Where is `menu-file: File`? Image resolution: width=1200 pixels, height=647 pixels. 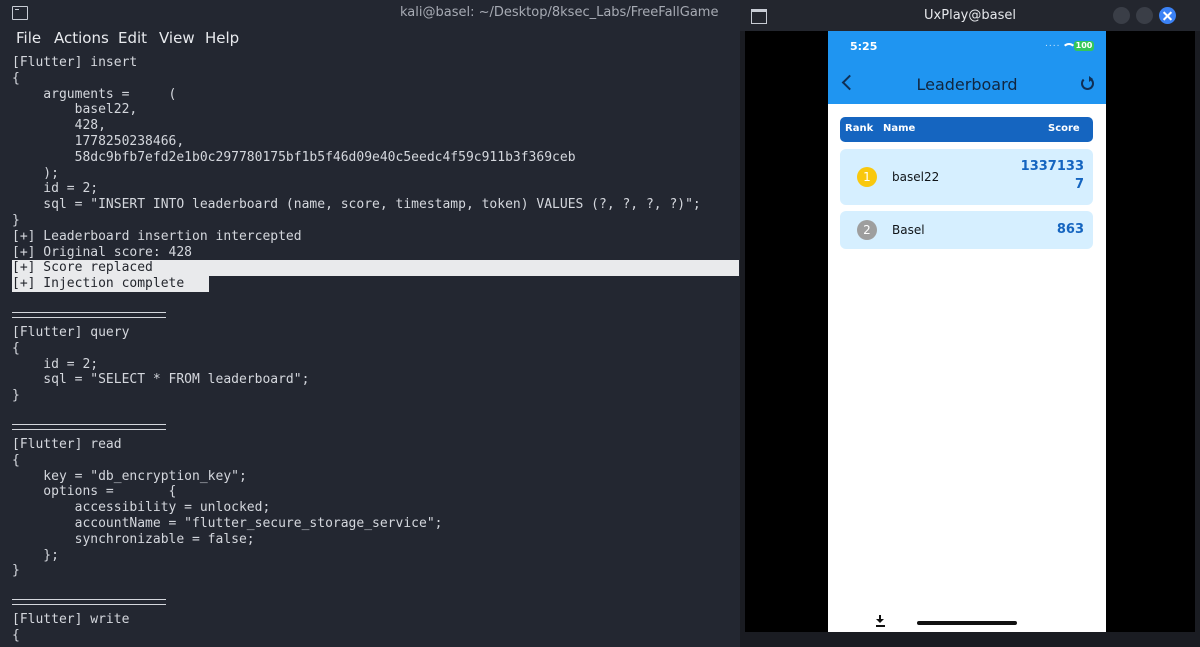 menu-file: File is located at coordinates (28, 38).